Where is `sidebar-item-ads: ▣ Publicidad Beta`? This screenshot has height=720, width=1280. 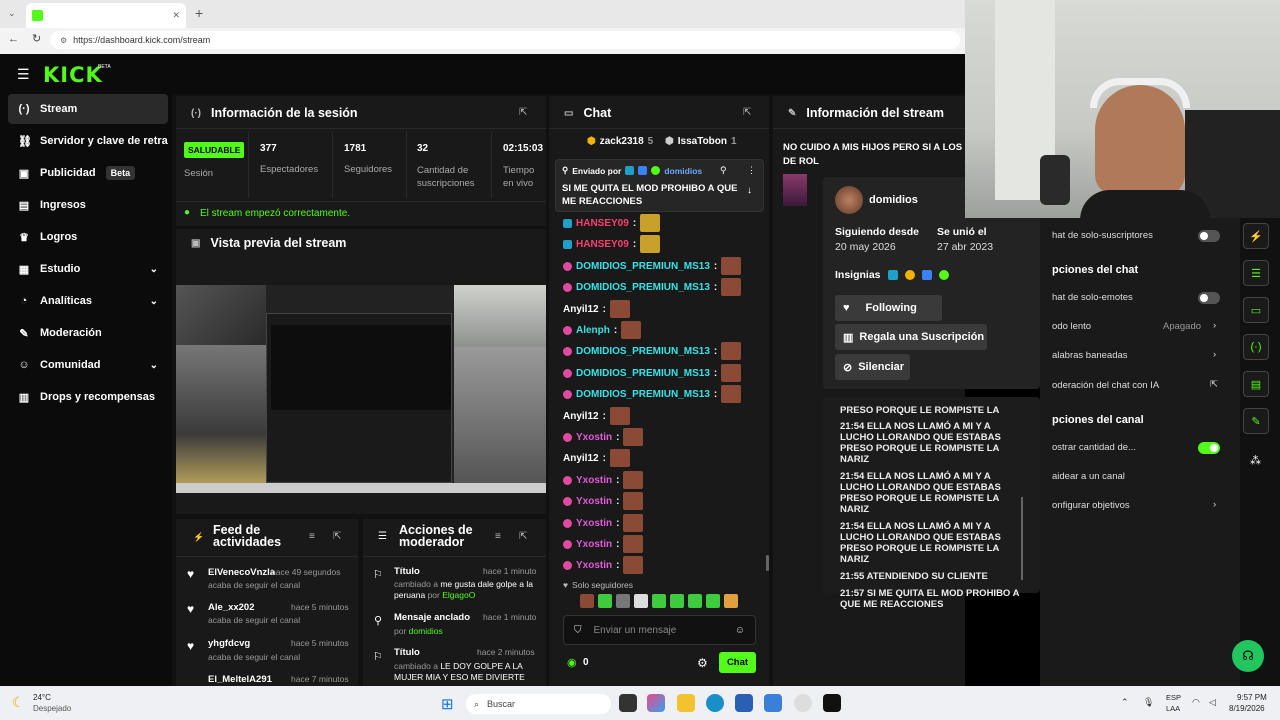 sidebar-item-ads: ▣ Publicidad Beta is located at coordinates (88, 173).